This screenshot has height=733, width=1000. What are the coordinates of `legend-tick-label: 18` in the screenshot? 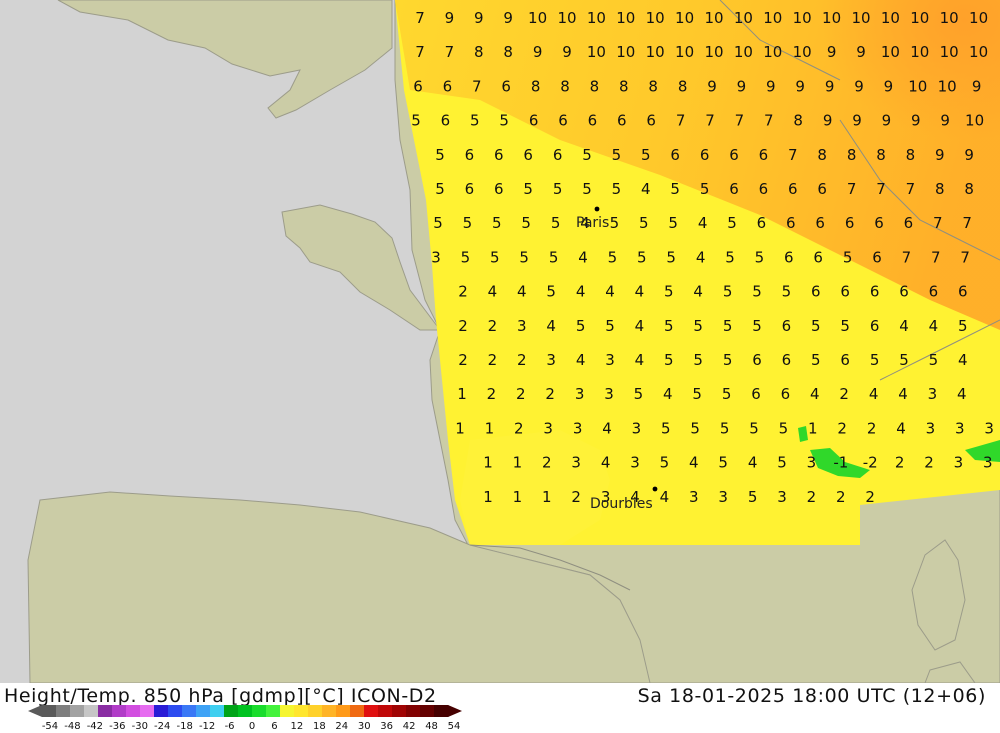 It's located at (319, 726).